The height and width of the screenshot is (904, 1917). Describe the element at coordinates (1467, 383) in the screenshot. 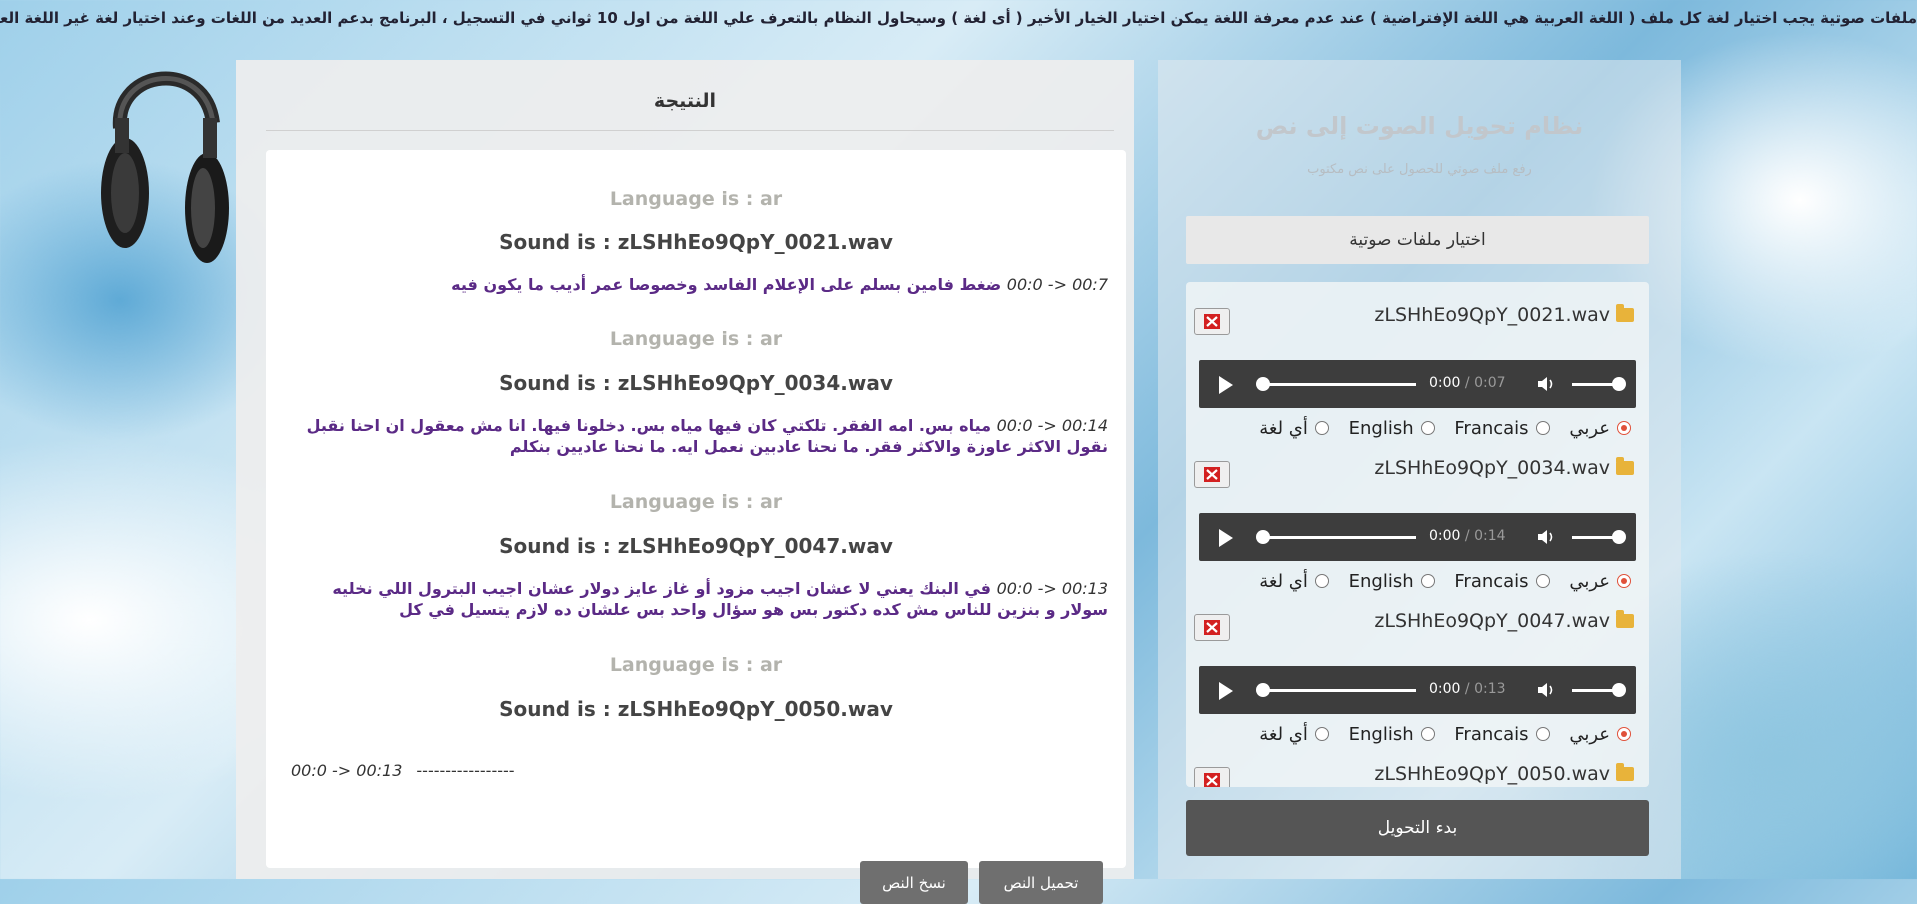

I see `time-display: 0:00 / 0:07` at that location.